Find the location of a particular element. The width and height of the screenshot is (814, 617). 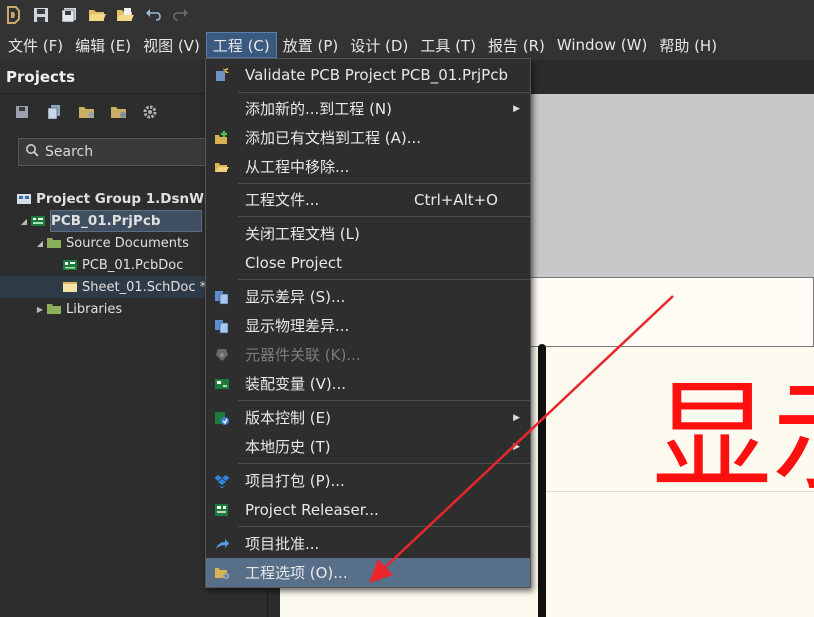

undo-icon is located at coordinates (153, 15).